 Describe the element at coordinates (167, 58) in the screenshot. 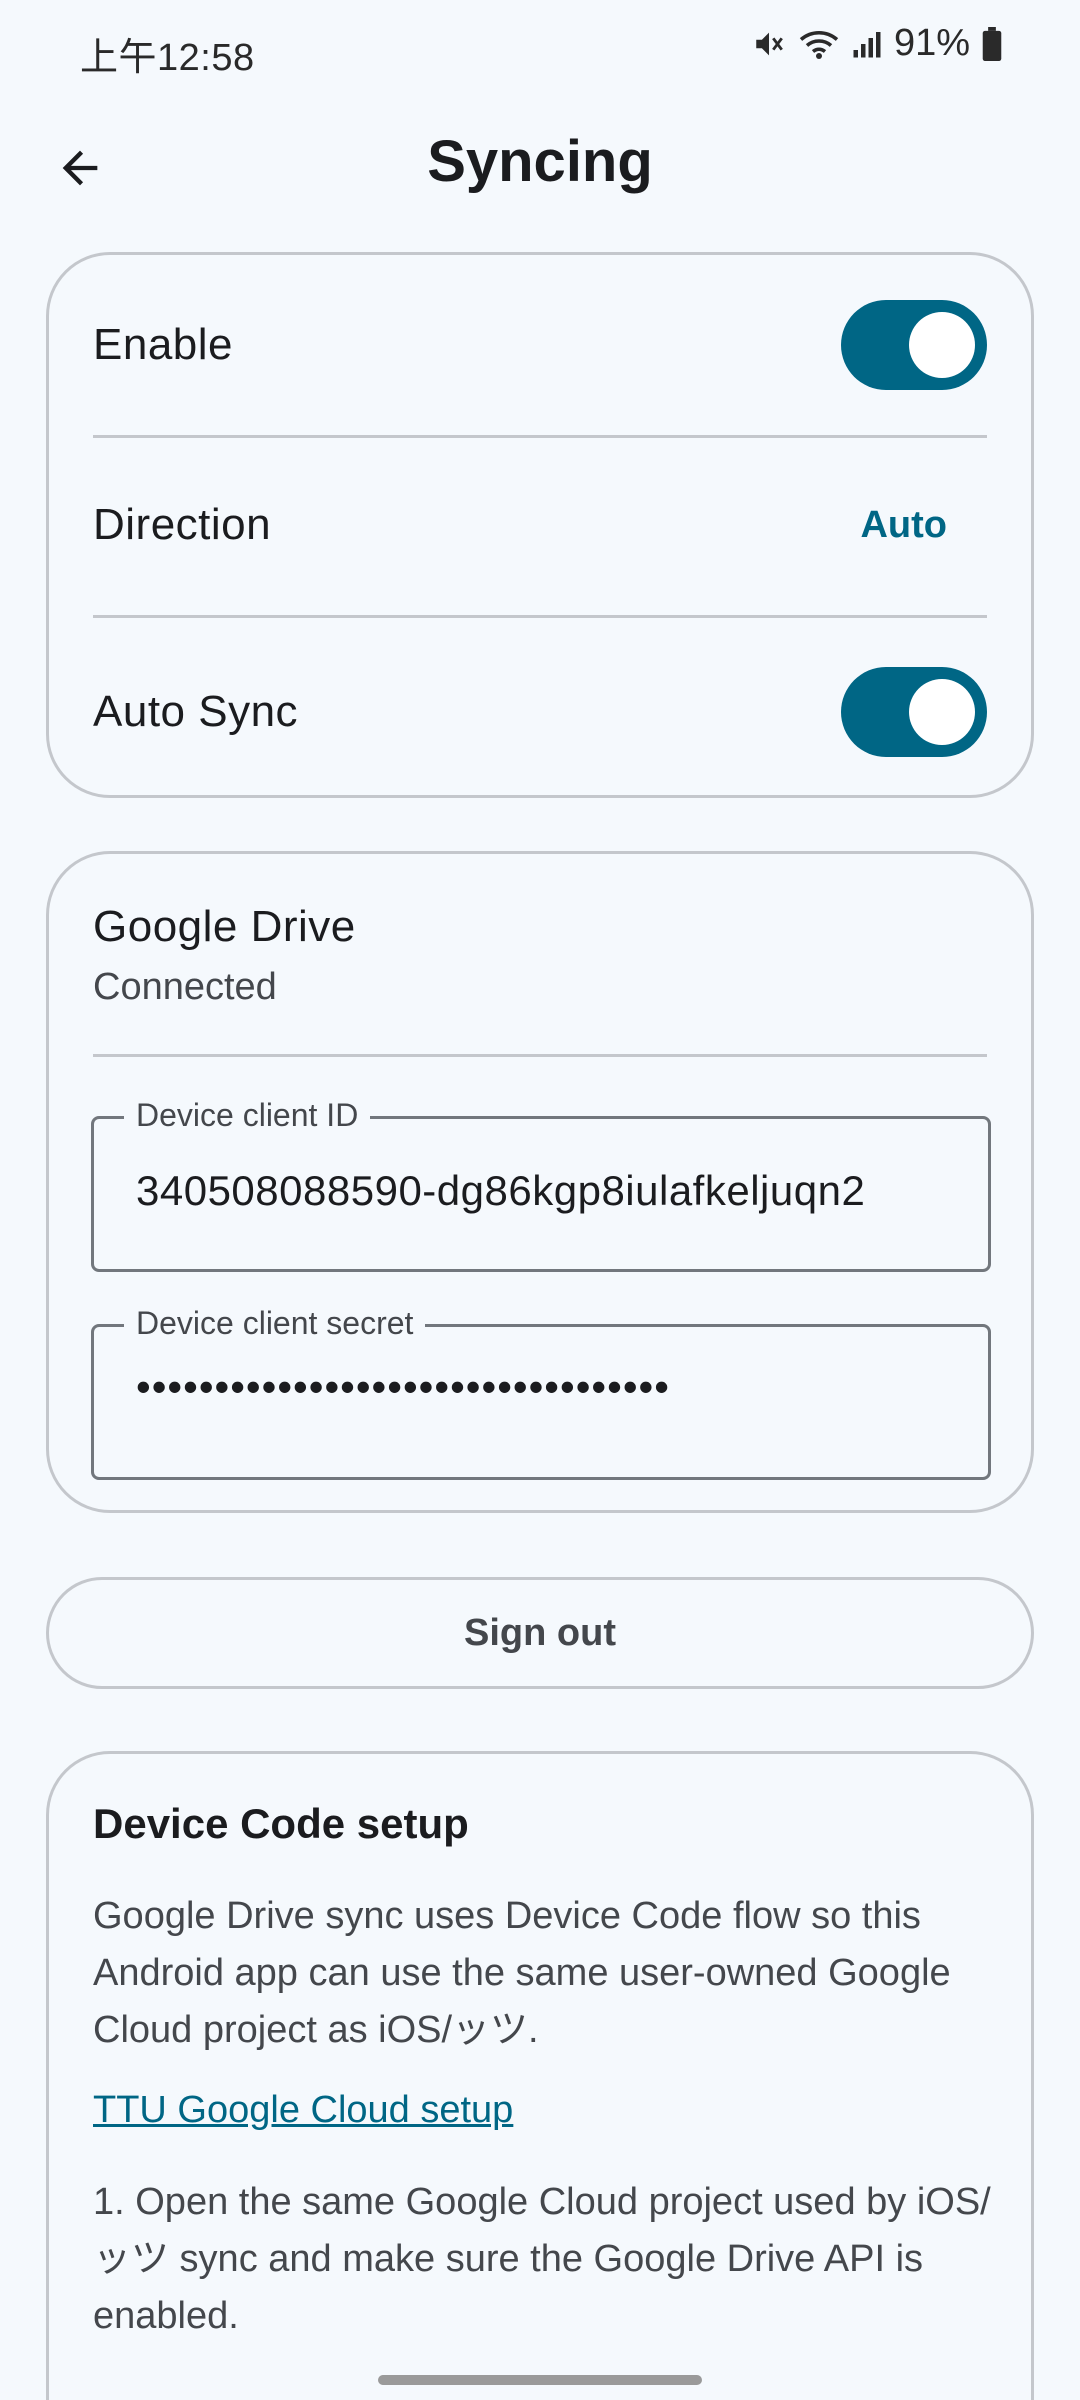

I see `status-time: 上午12:58` at that location.